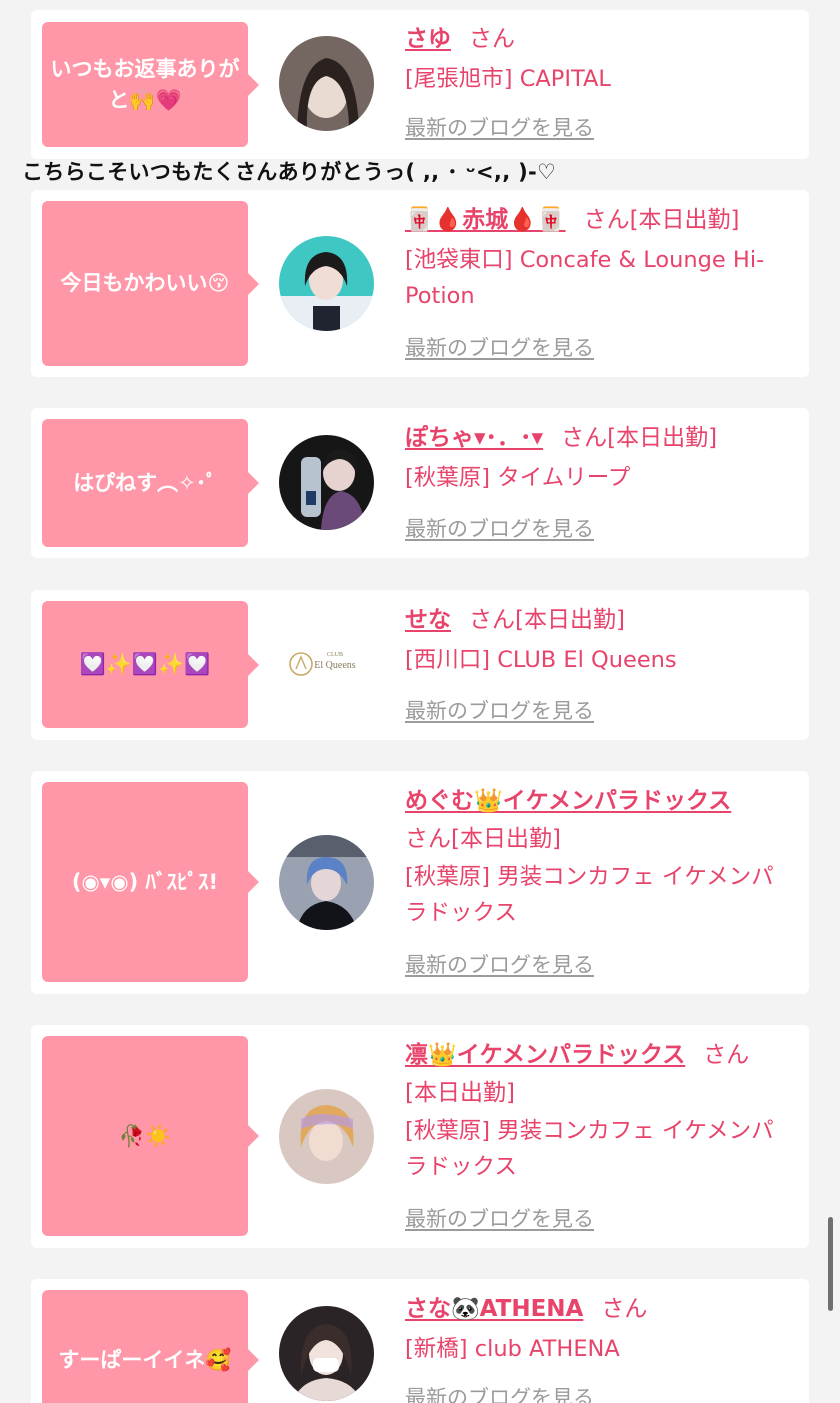 The height and width of the screenshot is (1403, 840). What do you see at coordinates (508, 79) in the screenshot?
I see `shop-label: [尾張旭市] CAPITAL` at bounding box center [508, 79].